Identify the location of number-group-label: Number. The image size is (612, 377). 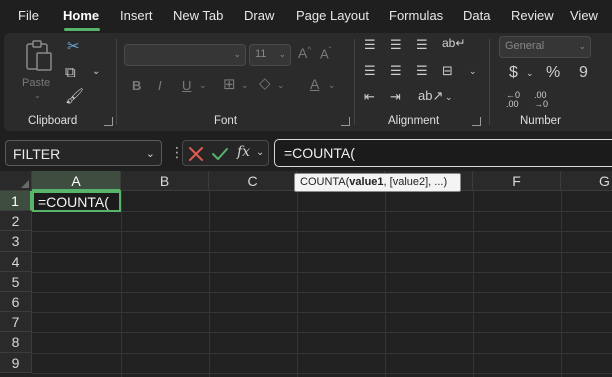
(540, 121).